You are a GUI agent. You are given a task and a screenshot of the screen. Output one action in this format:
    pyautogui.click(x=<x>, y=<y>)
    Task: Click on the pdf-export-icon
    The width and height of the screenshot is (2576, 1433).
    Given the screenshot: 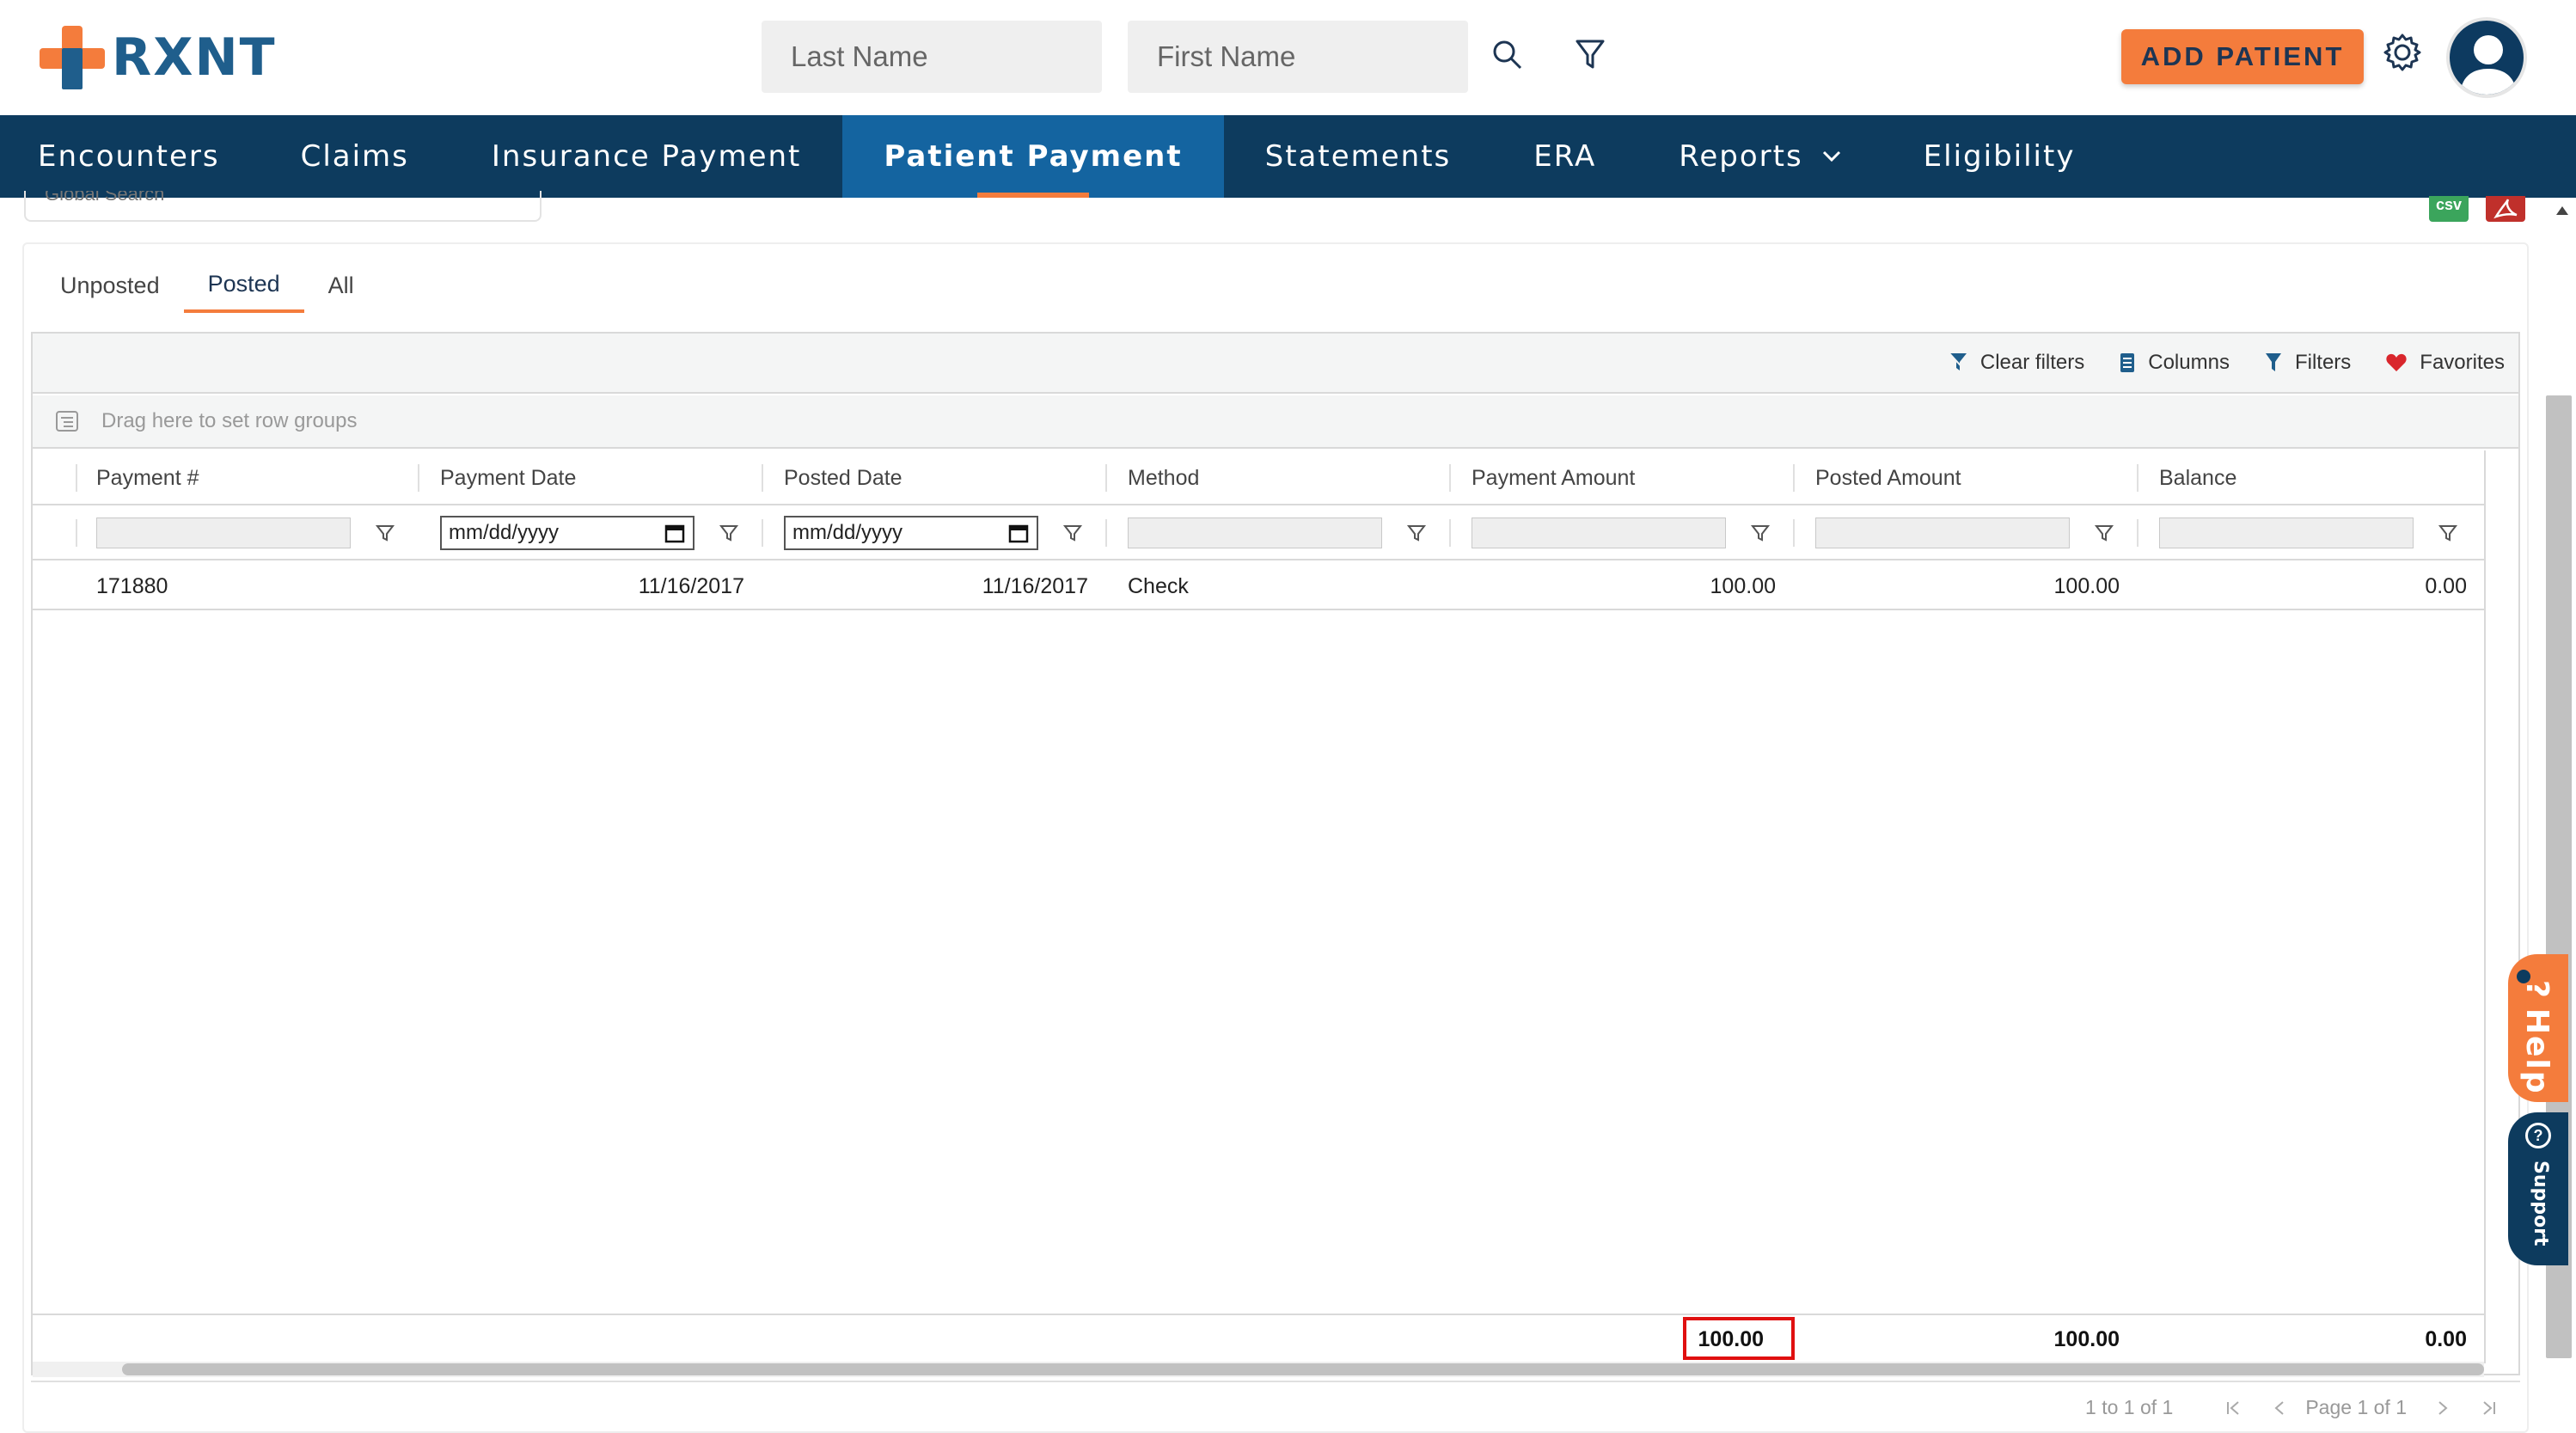 What is the action you would take?
    pyautogui.click(x=2505, y=209)
    